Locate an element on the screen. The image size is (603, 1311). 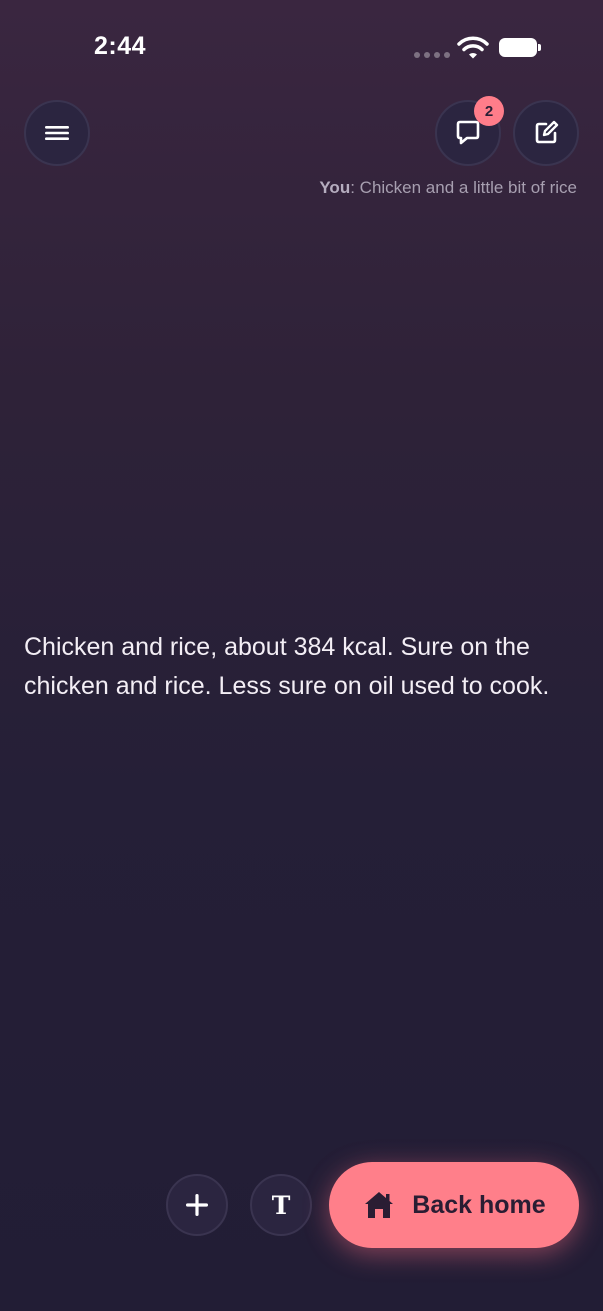
back-home-button: Back home is located at coordinates (454, 1205).